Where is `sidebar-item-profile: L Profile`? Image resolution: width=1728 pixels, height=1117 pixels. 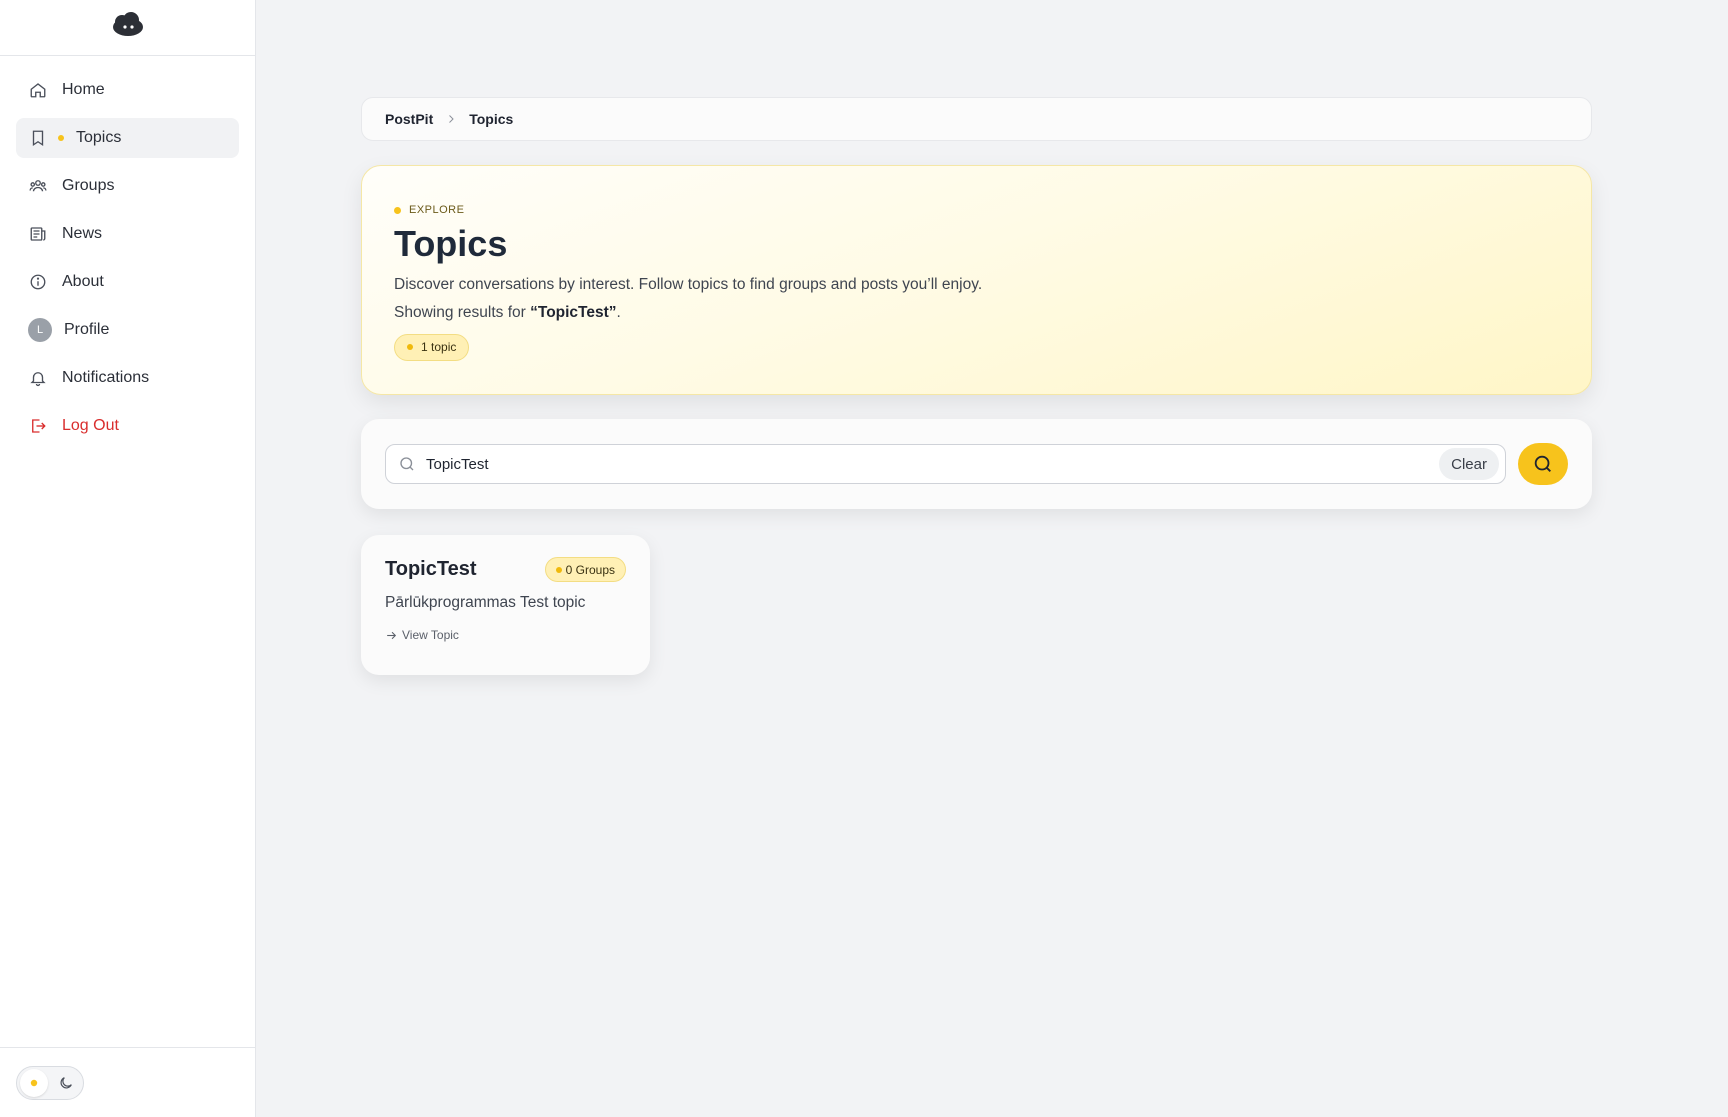
sidebar-item-profile: L Profile is located at coordinates (127, 330).